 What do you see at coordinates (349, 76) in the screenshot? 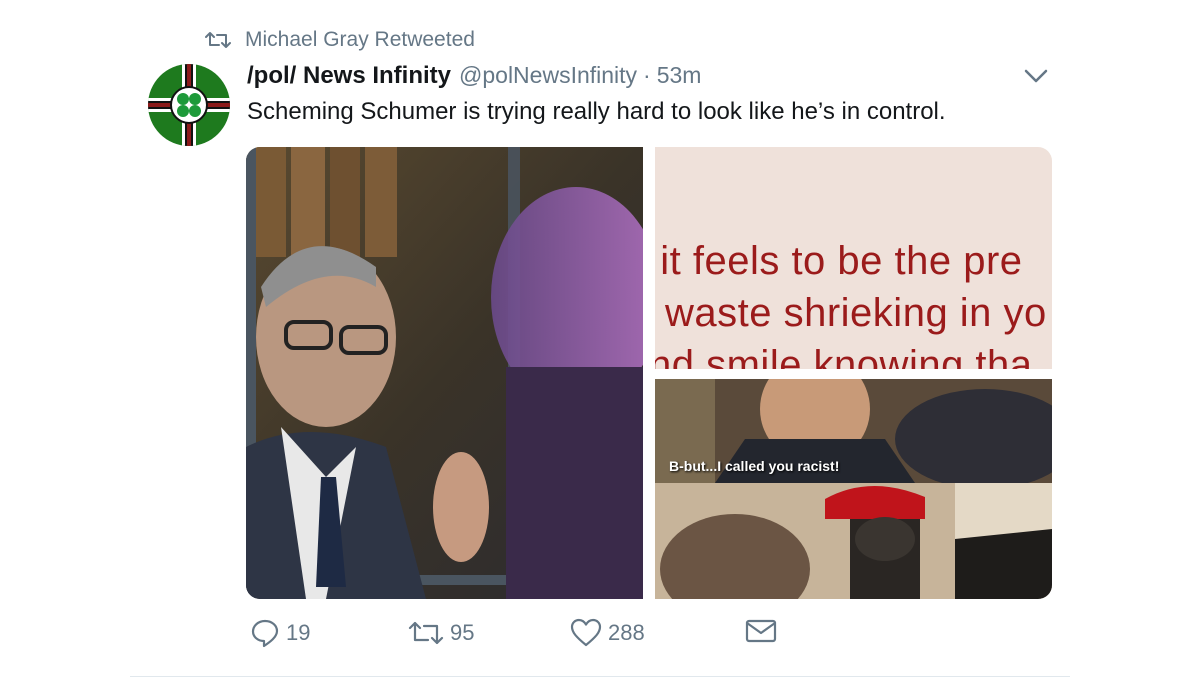
I see `display-name: /pol/ News Infinity` at bounding box center [349, 76].